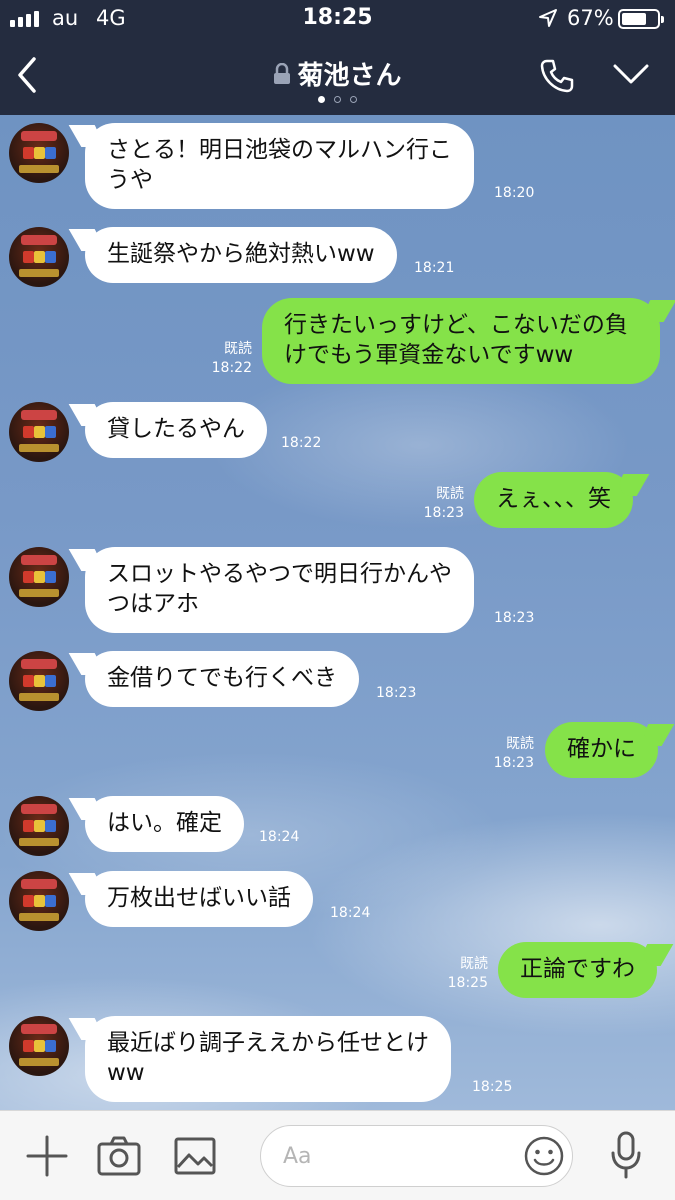  What do you see at coordinates (279, 574) in the screenshot?
I see `message-line: スロットやるやつで明日行かんや` at bounding box center [279, 574].